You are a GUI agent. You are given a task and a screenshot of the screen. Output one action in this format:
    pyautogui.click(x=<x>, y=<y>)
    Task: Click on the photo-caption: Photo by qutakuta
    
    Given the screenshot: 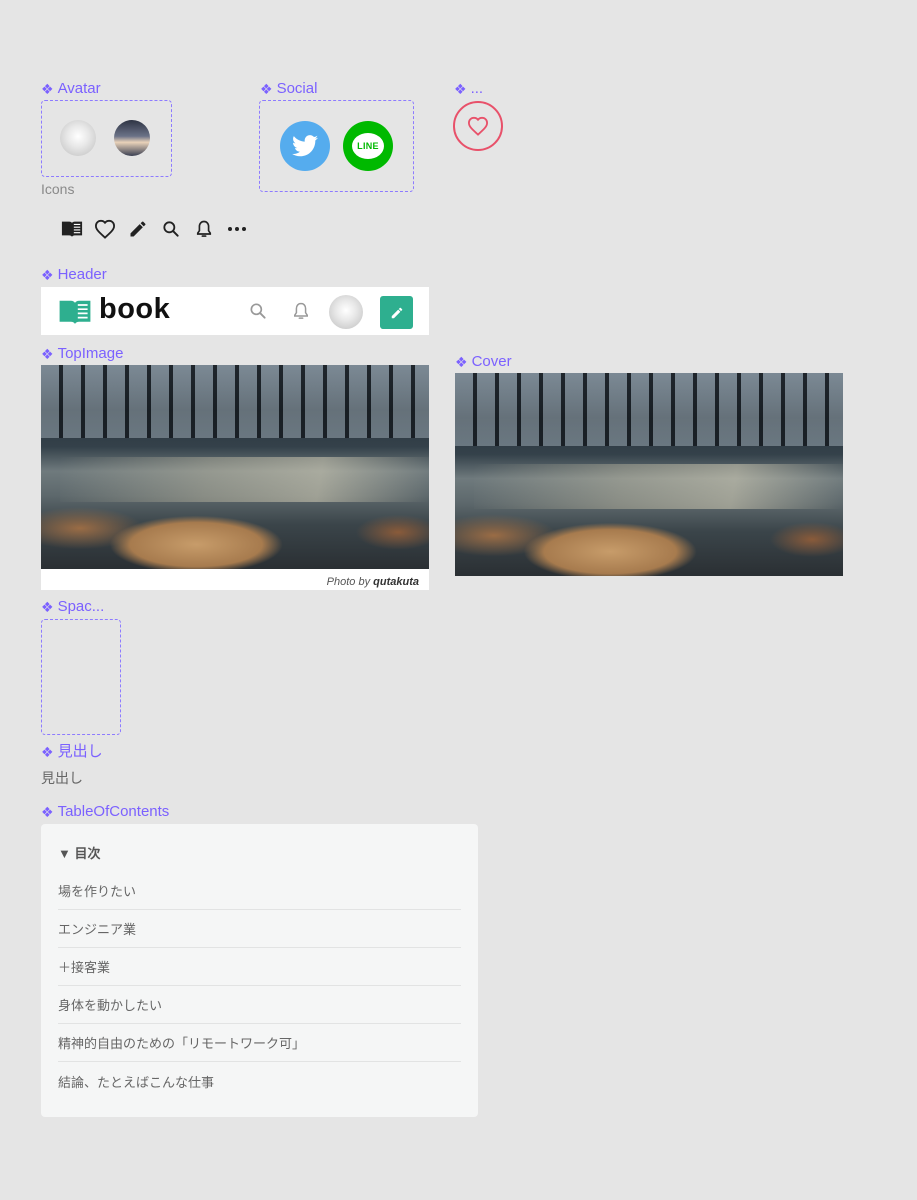 What is the action you would take?
    pyautogui.click(x=373, y=582)
    